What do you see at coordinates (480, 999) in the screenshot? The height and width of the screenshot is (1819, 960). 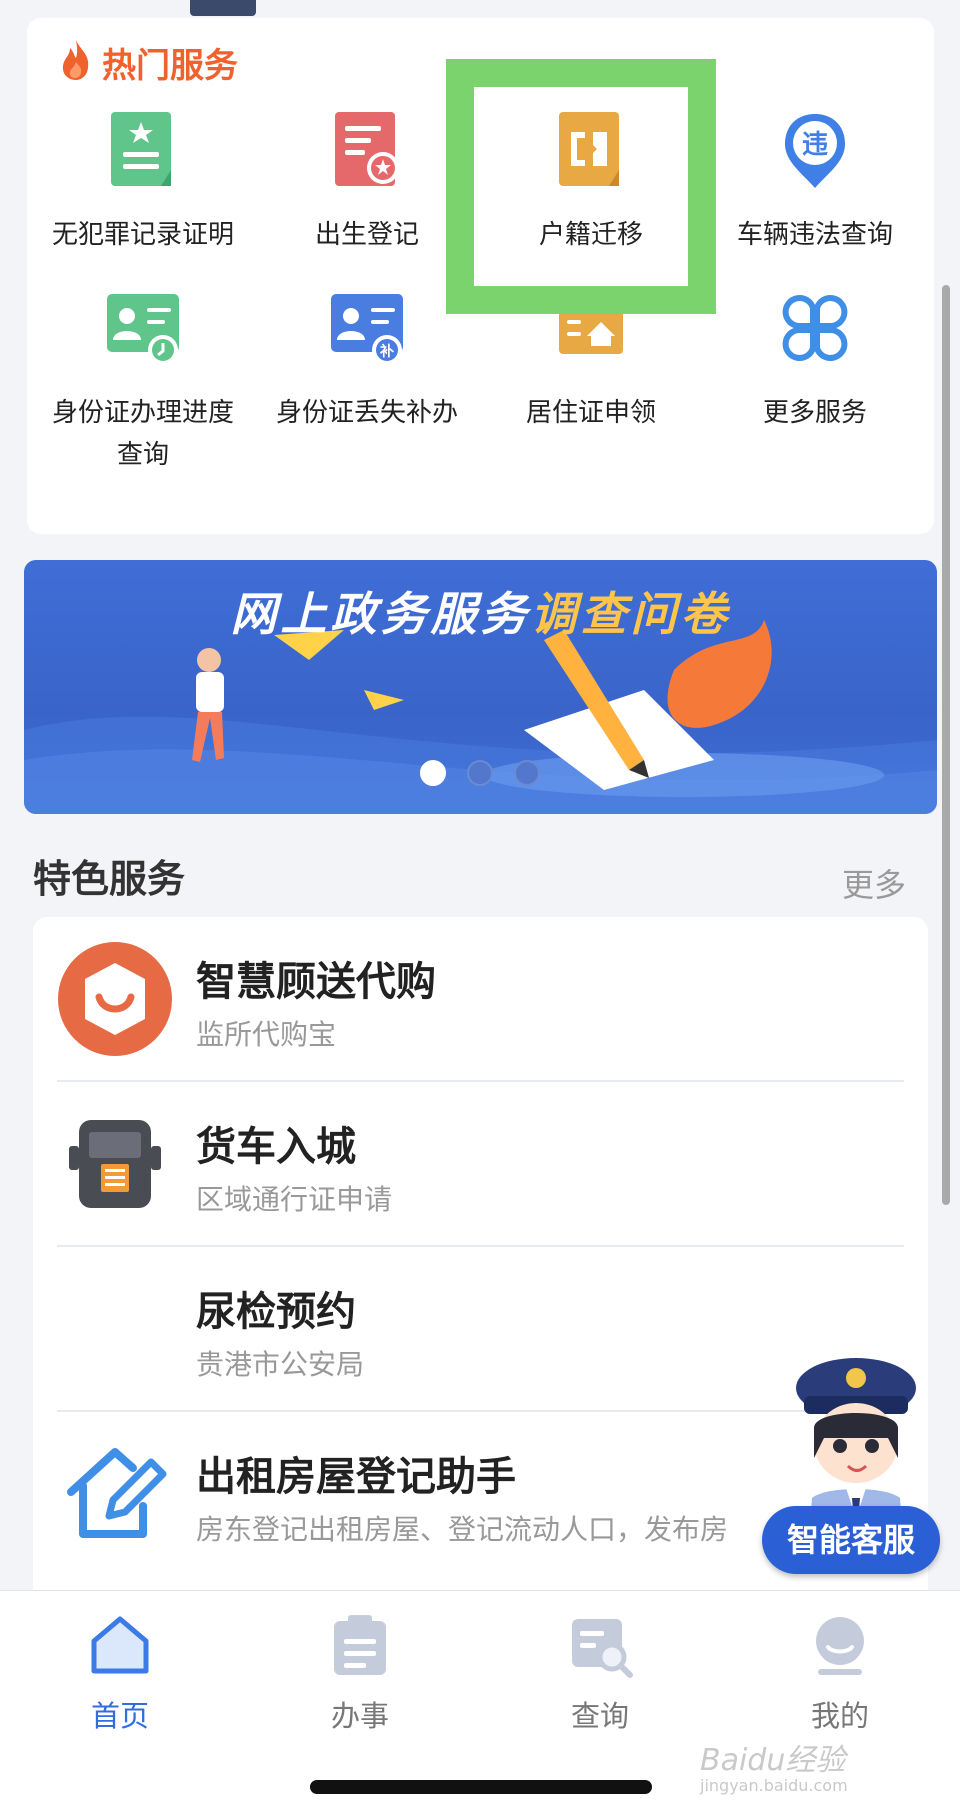 I see `featured-item-smart-purchase: 智慧顾送代购 监所代购宝` at bounding box center [480, 999].